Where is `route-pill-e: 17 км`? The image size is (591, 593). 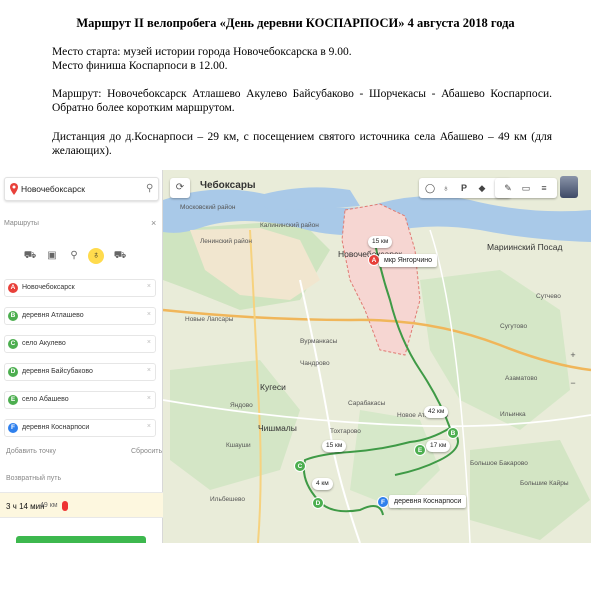
route-pill-e: 17 км is located at coordinates (438, 446).